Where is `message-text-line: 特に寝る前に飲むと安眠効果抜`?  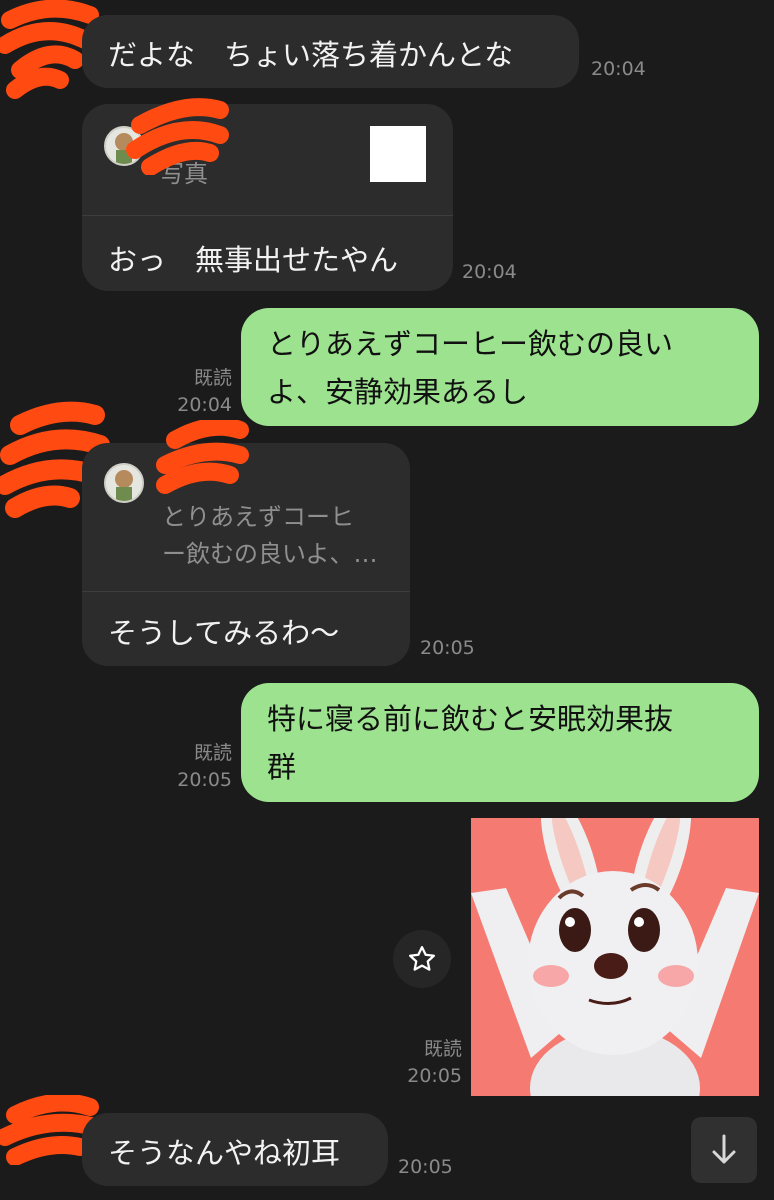 message-text-line: 特に寝る前に飲むと安眠効果抜 is located at coordinates (470, 719).